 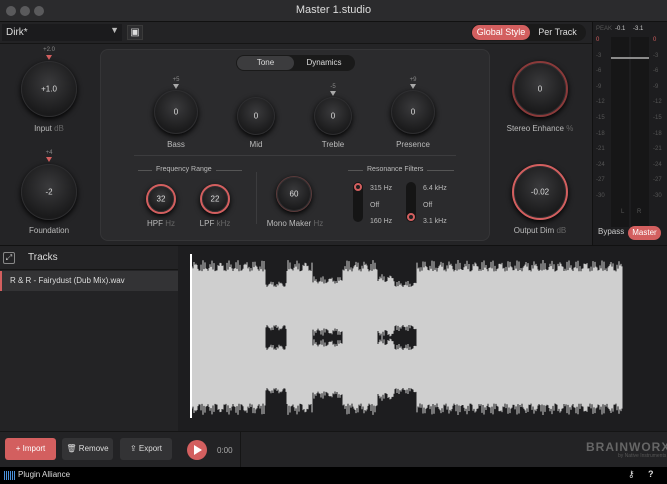 I want to click on peak-right-value: -3.1, so click(x=638, y=29).